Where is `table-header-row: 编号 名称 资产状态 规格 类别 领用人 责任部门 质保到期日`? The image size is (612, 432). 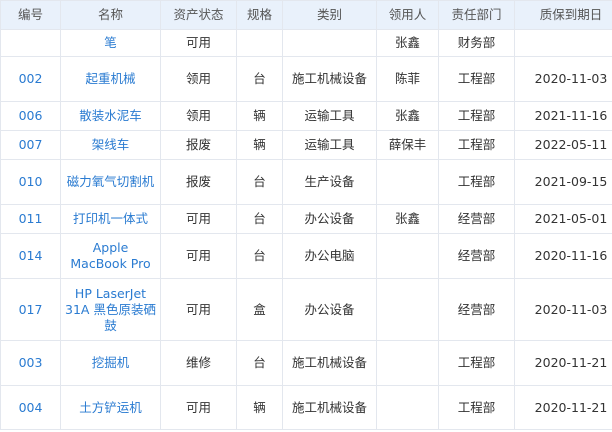 table-header-row: 编号 名称 资产状态 规格 类别 领用人 责任部门 质保到期日 is located at coordinates (306, 15).